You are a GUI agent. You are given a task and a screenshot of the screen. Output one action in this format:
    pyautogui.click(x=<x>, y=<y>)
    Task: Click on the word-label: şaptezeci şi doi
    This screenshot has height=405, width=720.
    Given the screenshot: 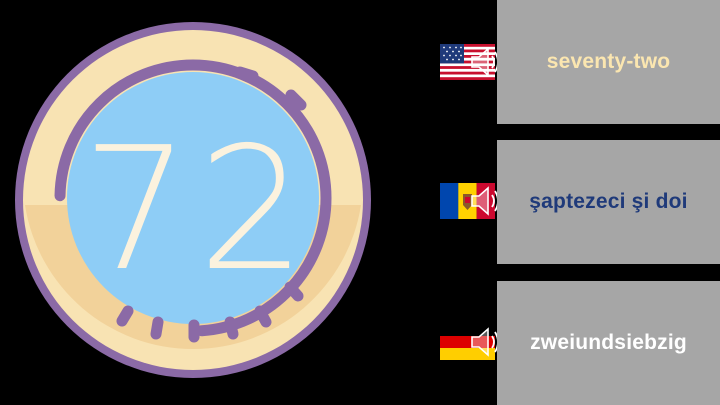 What is the action you would take?
    pyautogui.click(x=608, y=201)
    